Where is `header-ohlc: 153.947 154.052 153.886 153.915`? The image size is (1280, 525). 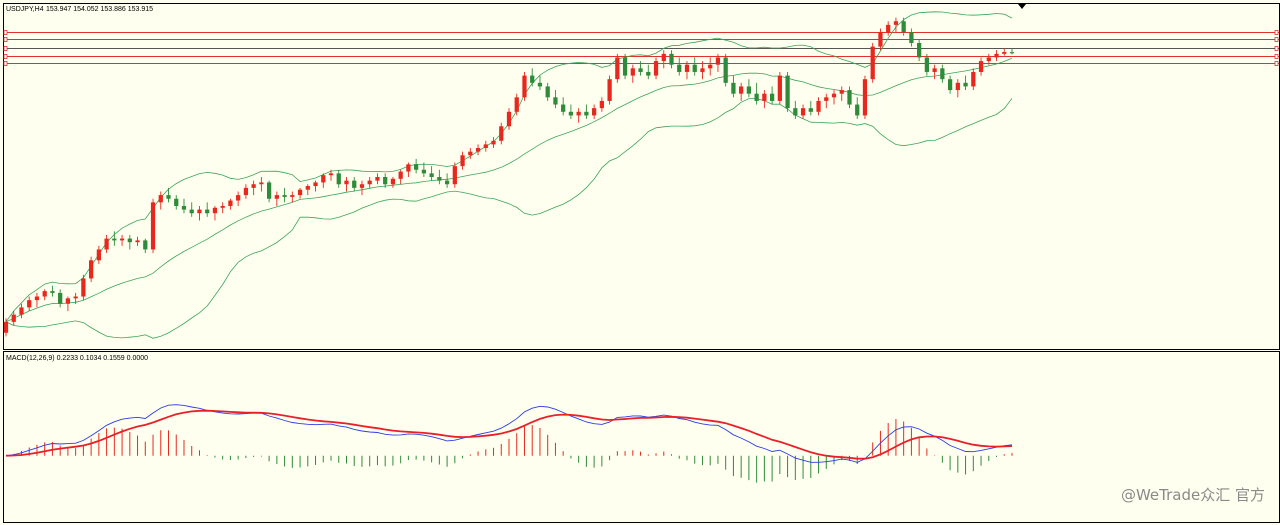
header-ohlc: 153.947 154.052 153.886 153.915 is located at coordinates (99, 9).